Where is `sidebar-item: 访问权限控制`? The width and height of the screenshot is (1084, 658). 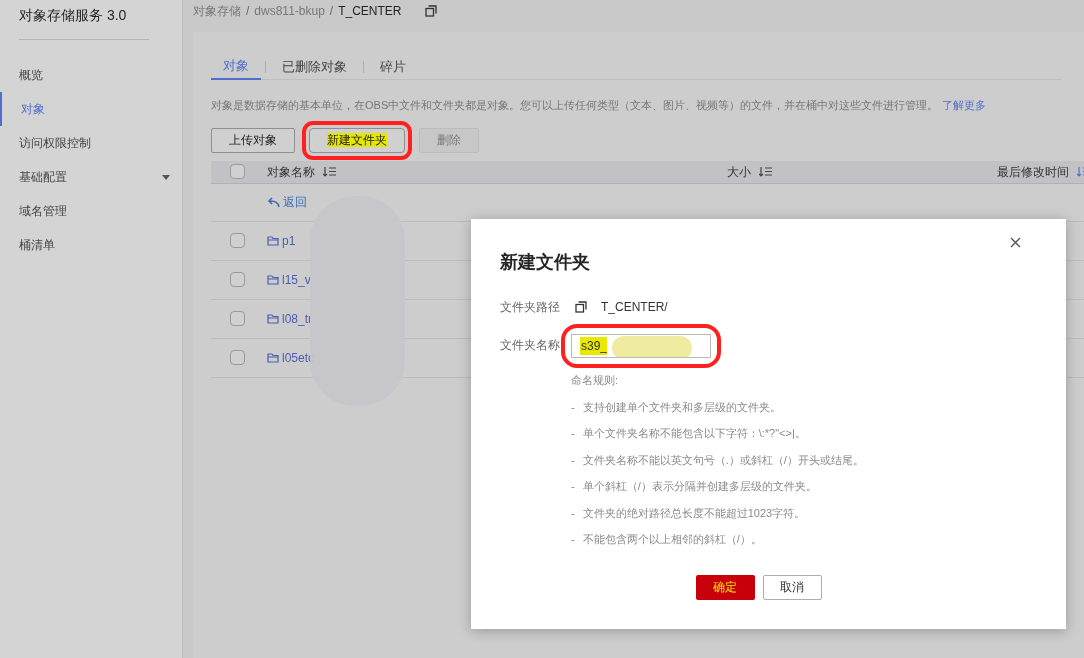 sidebar-item: 访问权限控制 is located at coordinates (91, 143).